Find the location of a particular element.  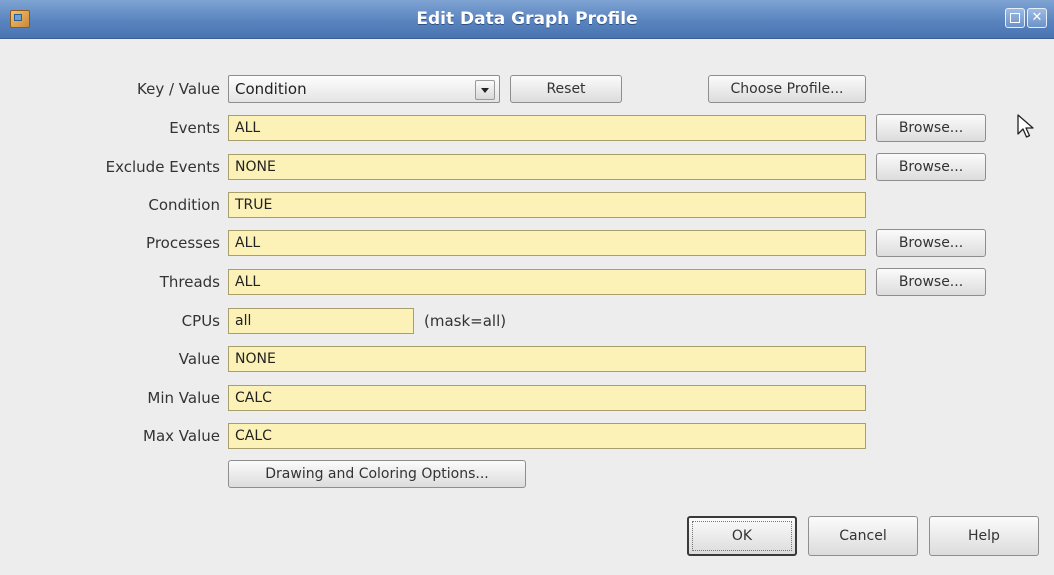

cpus-field: all is located at coordinates (321, 321).